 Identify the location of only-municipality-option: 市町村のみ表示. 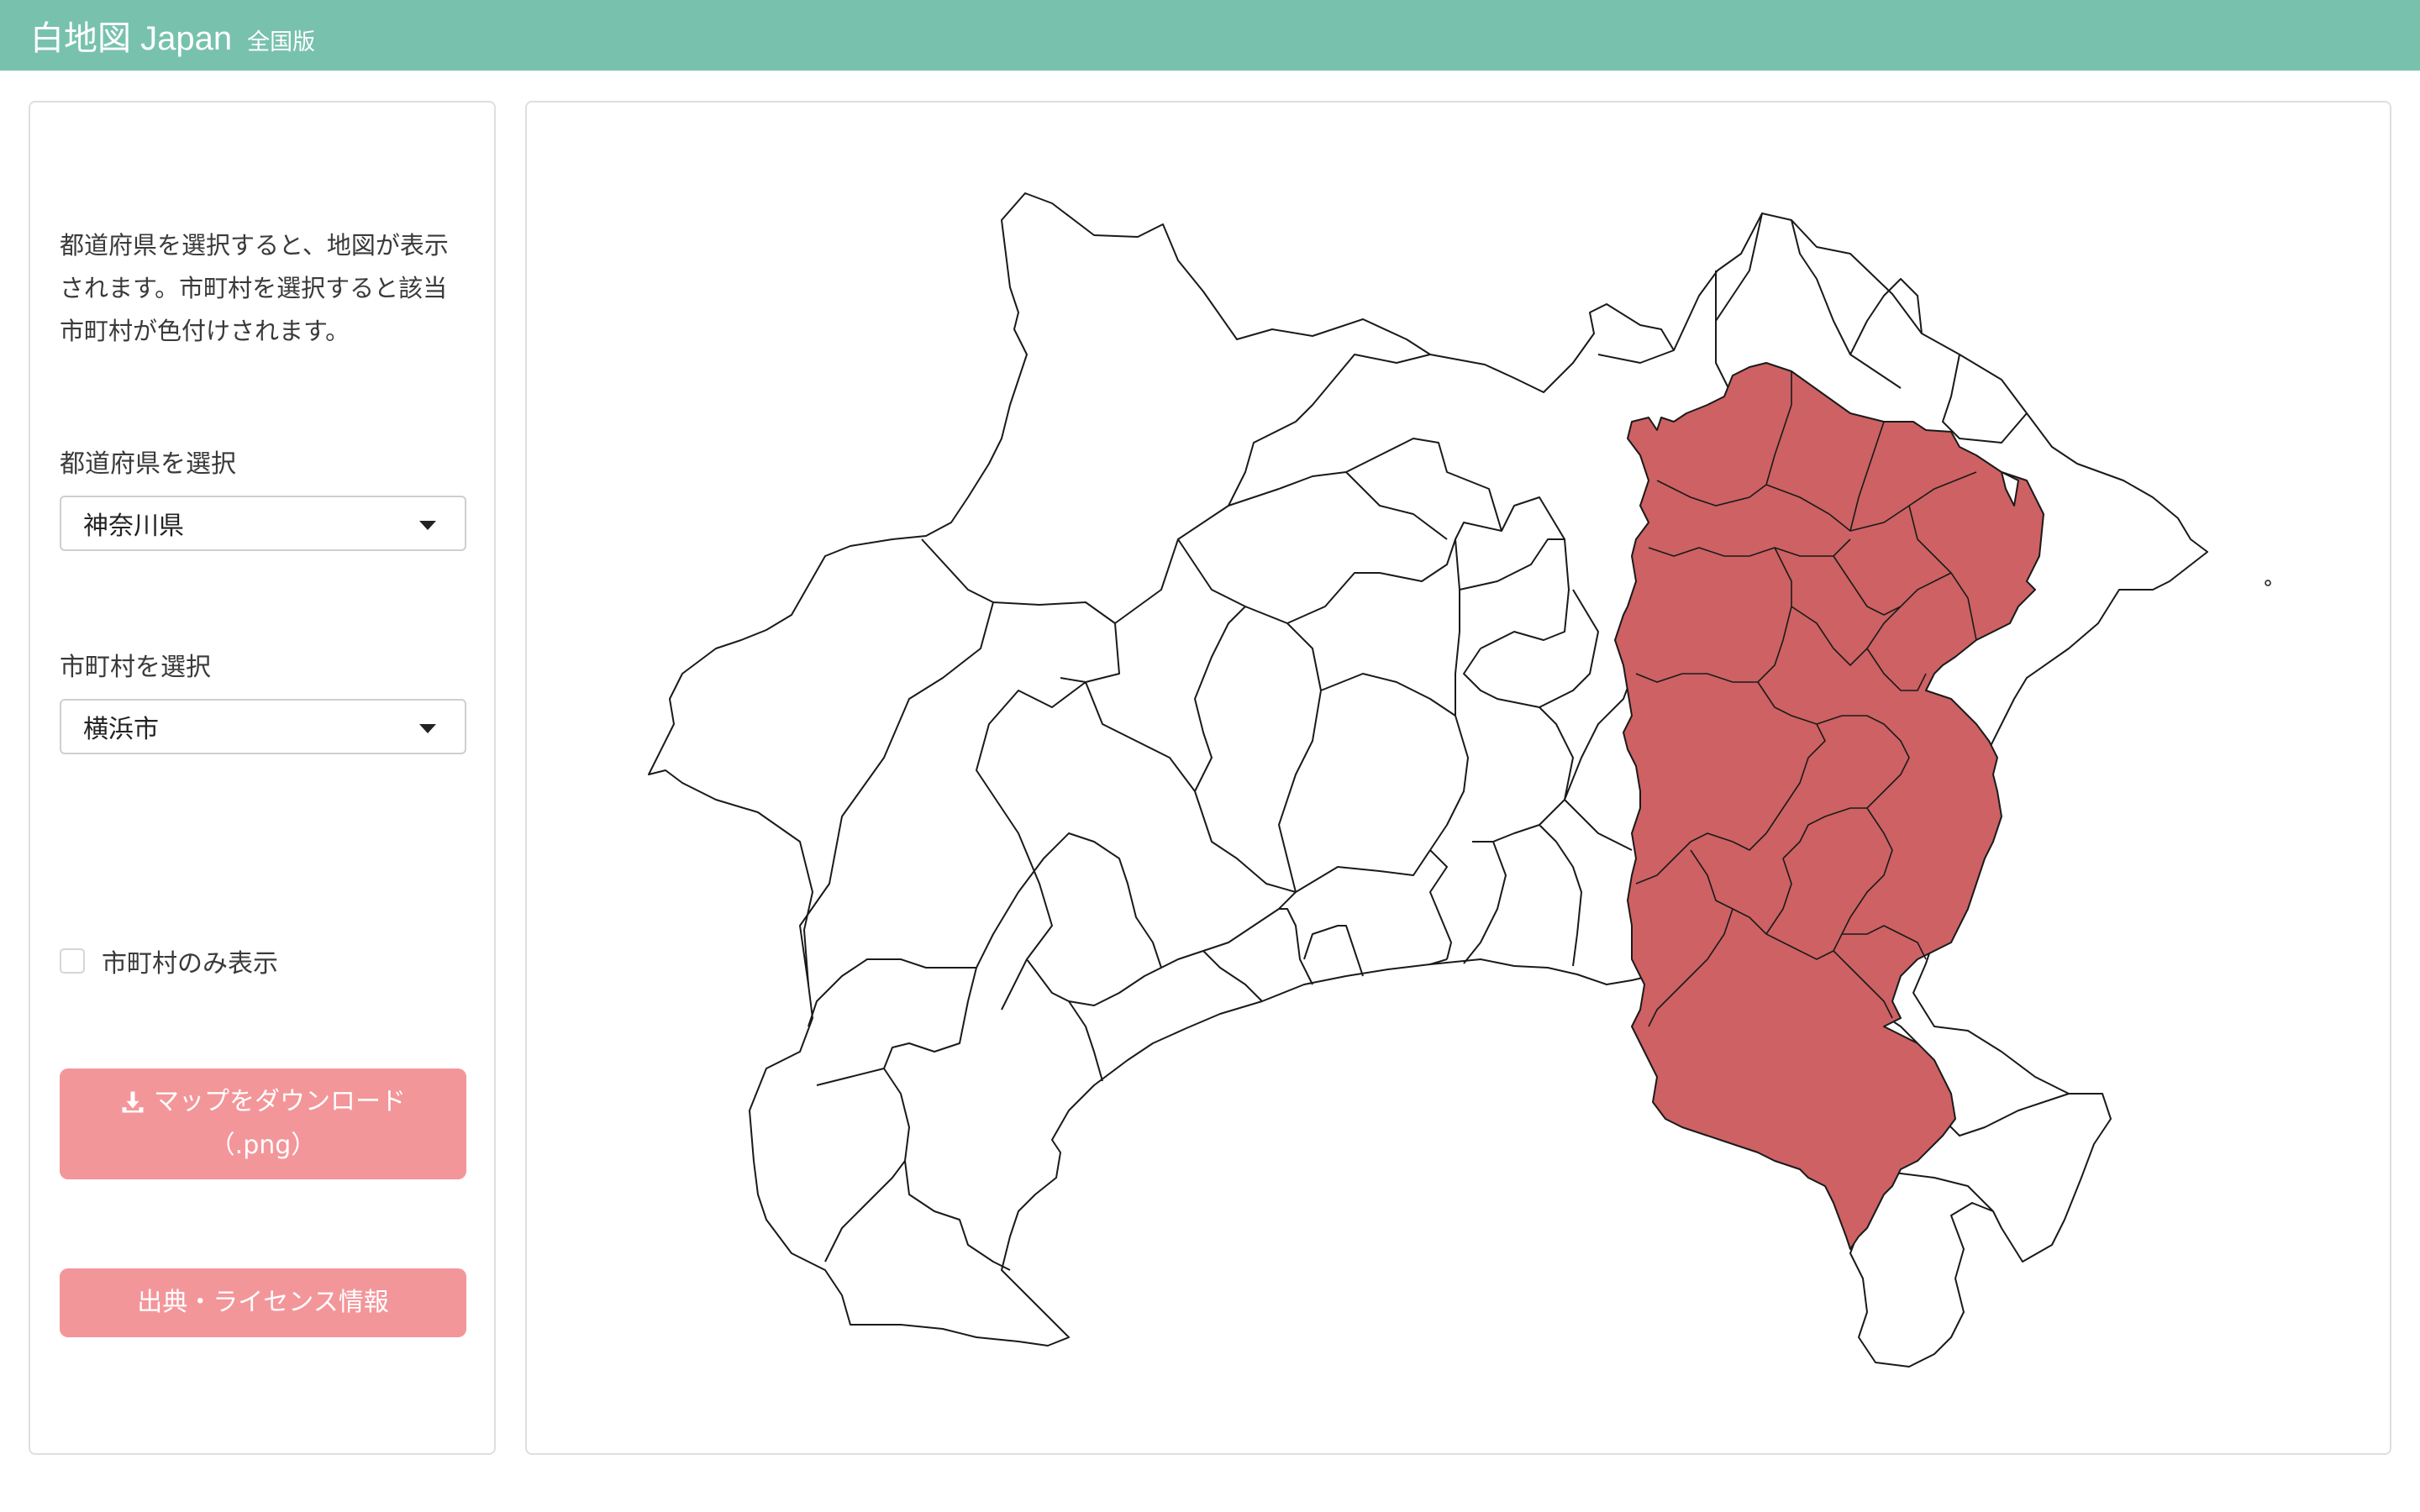
(169, 960).